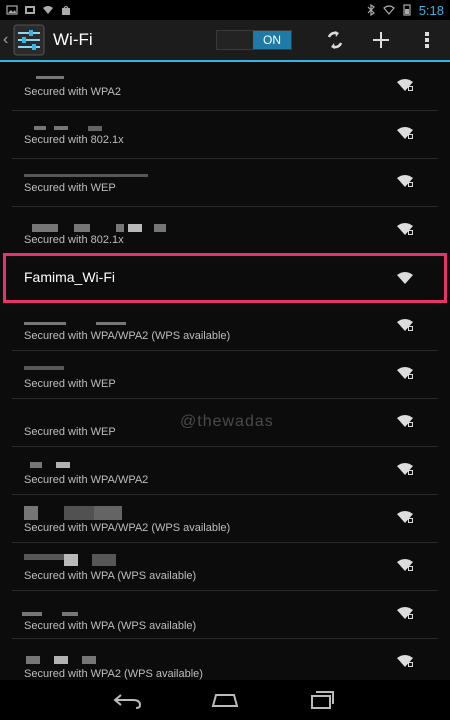 Image resolution: width=450 pixels, height=720 pixels. I want to click on nav-bar, so click(225, 700).